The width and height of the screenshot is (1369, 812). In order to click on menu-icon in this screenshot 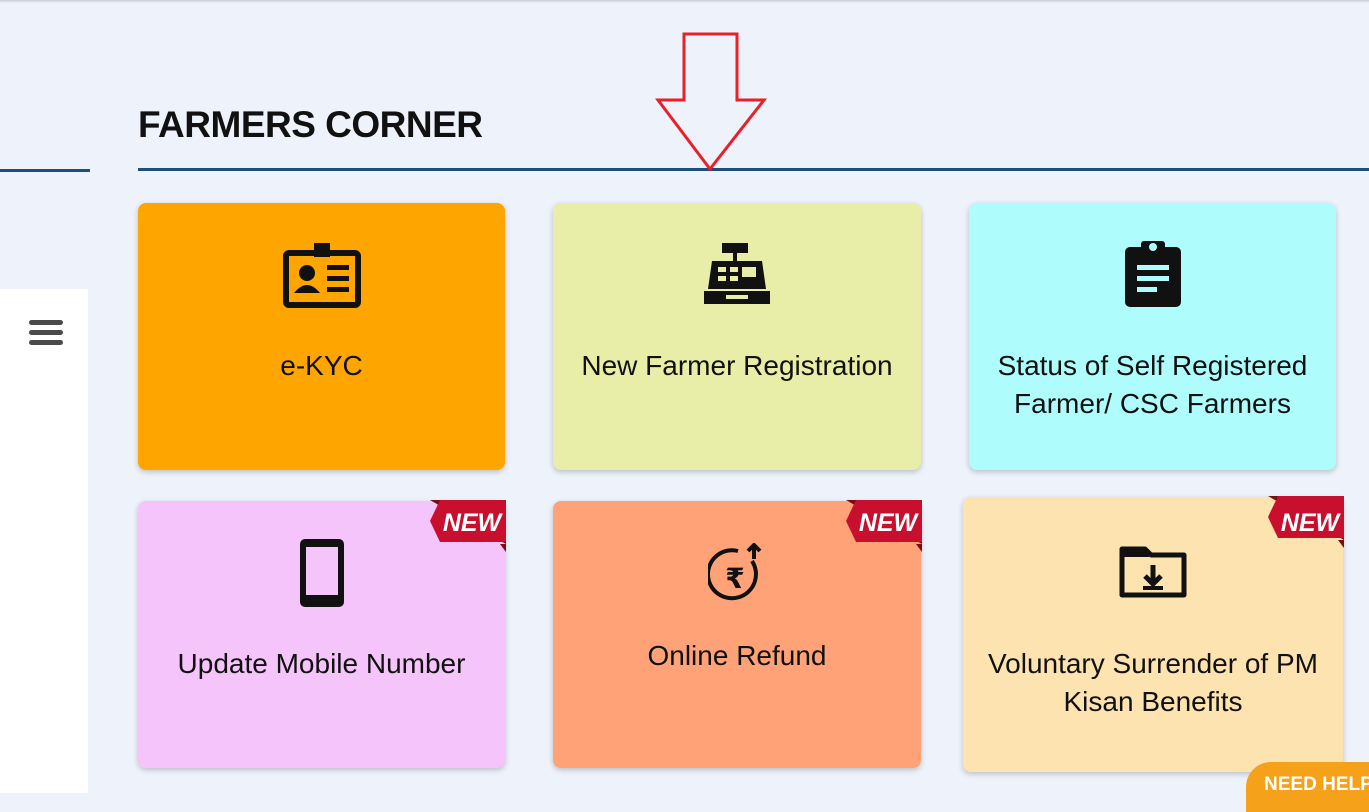, I will do `click(46, 333)`.